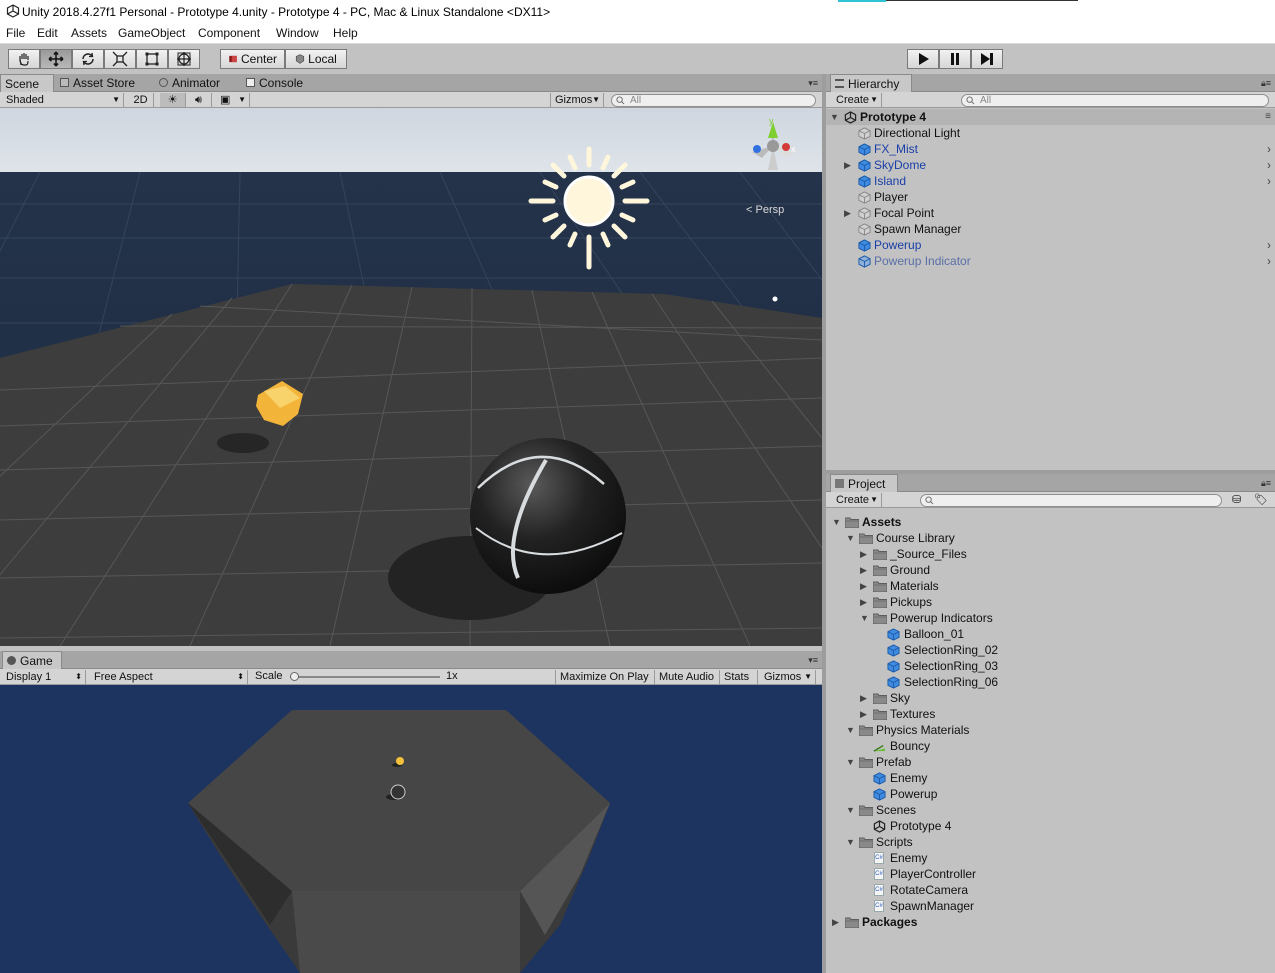 The height and width of the screenshot is (973, 1275). What do you see at coordinates (1050, 682) in the screenshot?
I see `project-tree-item: SelectionRing_06` at bounding box center [1050, 682].